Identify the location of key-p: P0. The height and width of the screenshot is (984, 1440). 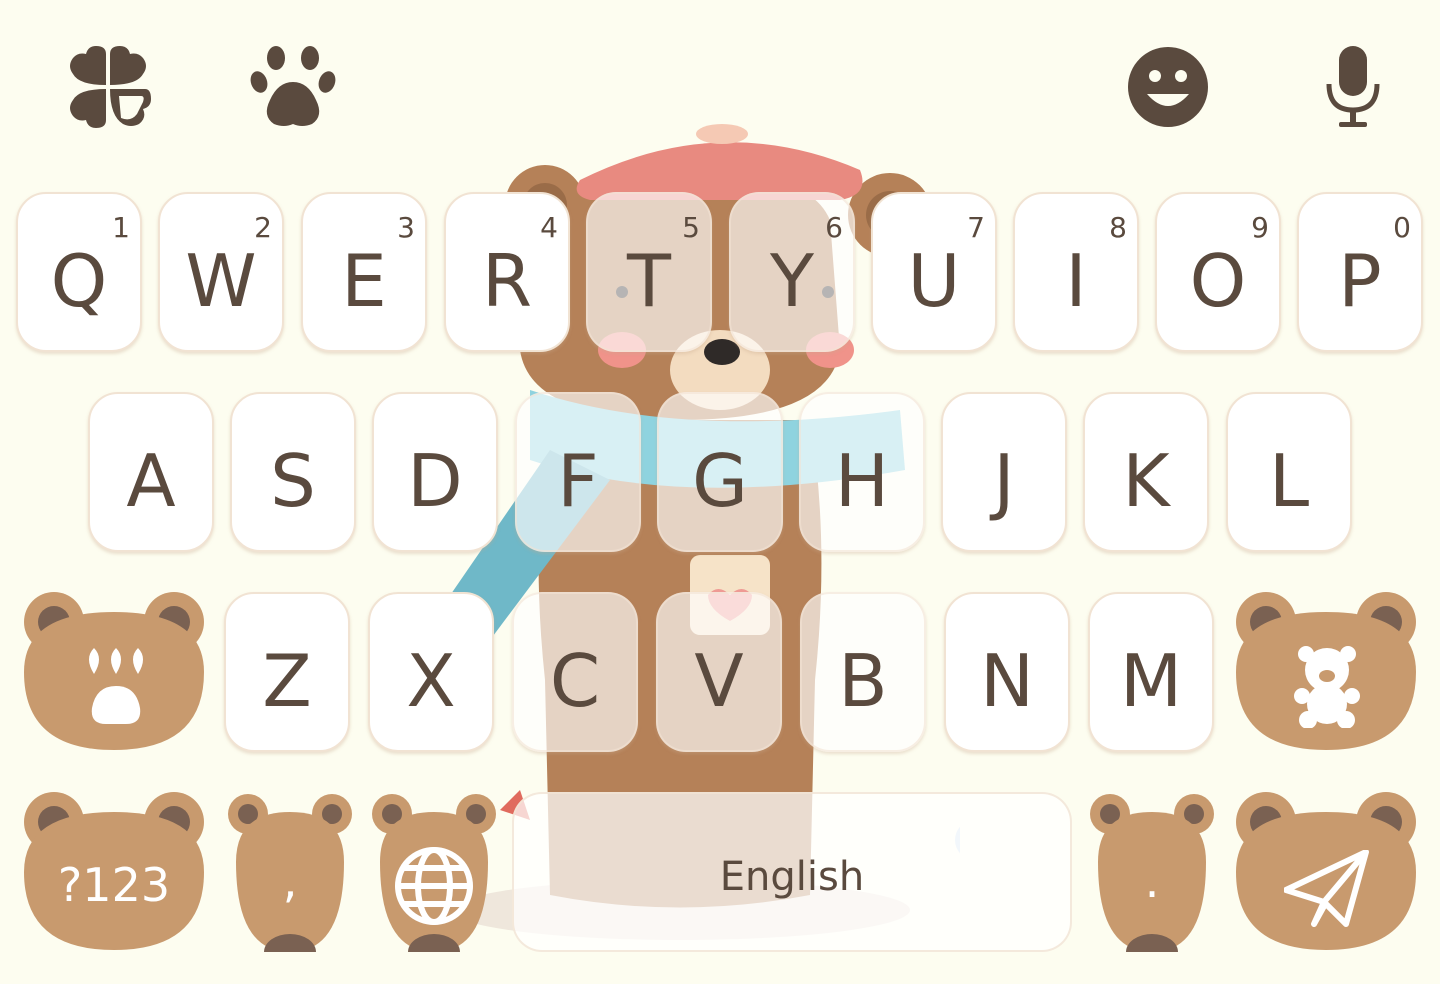
(1360, 272).